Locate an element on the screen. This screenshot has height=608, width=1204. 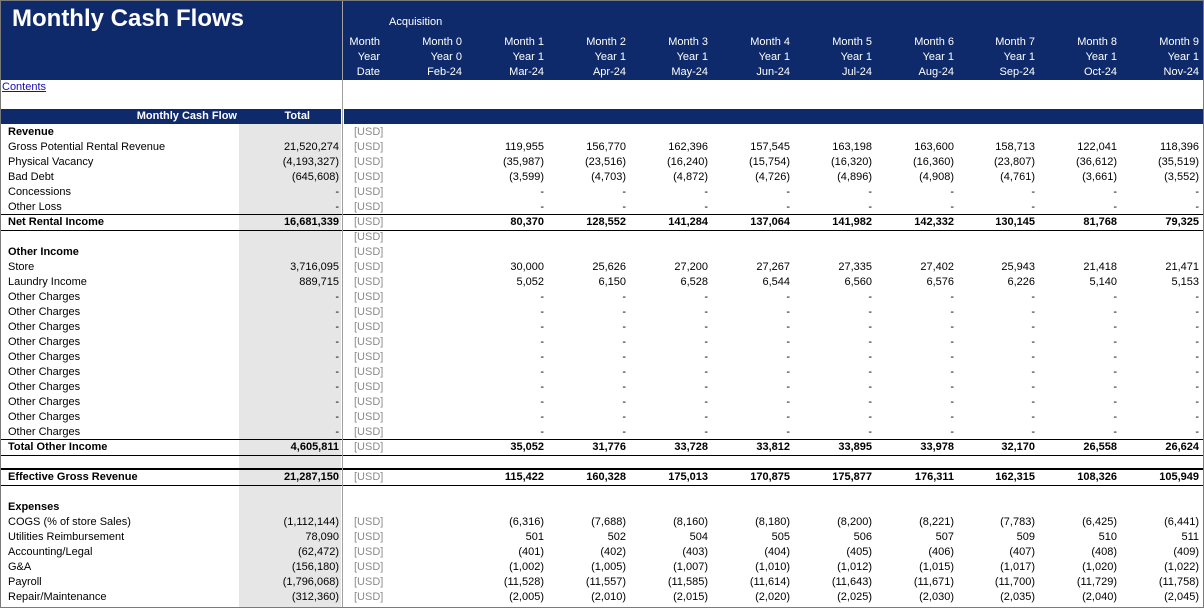
month-value-cell: (11,614) is located at coordinates (751, 582).